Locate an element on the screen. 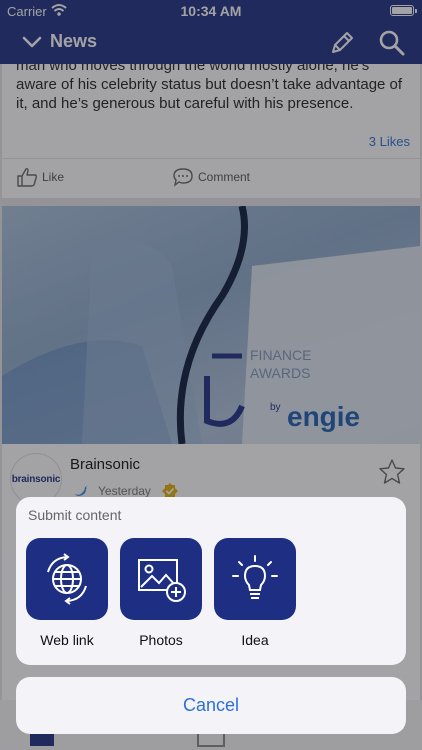  web-link-option: Web link is located at coordinates (67, 593).